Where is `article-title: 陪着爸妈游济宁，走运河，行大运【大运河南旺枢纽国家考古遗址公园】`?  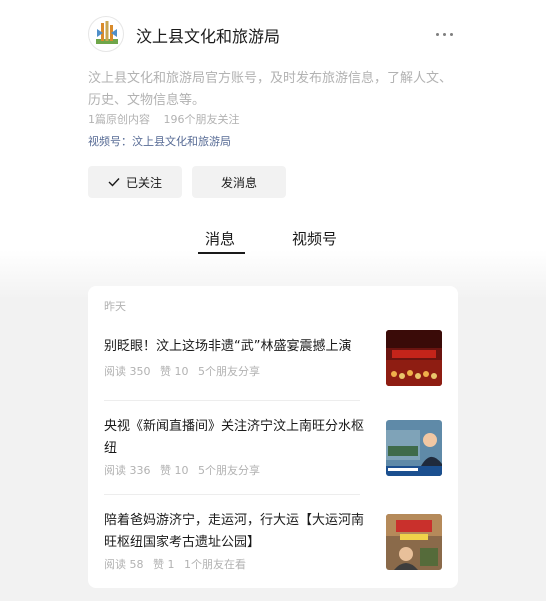 article-title: 陪着爸妈游济宁，走运河，行大运【大运河南旺枢纽国家考古遗址公园】 is located at coordinates (234, 531).